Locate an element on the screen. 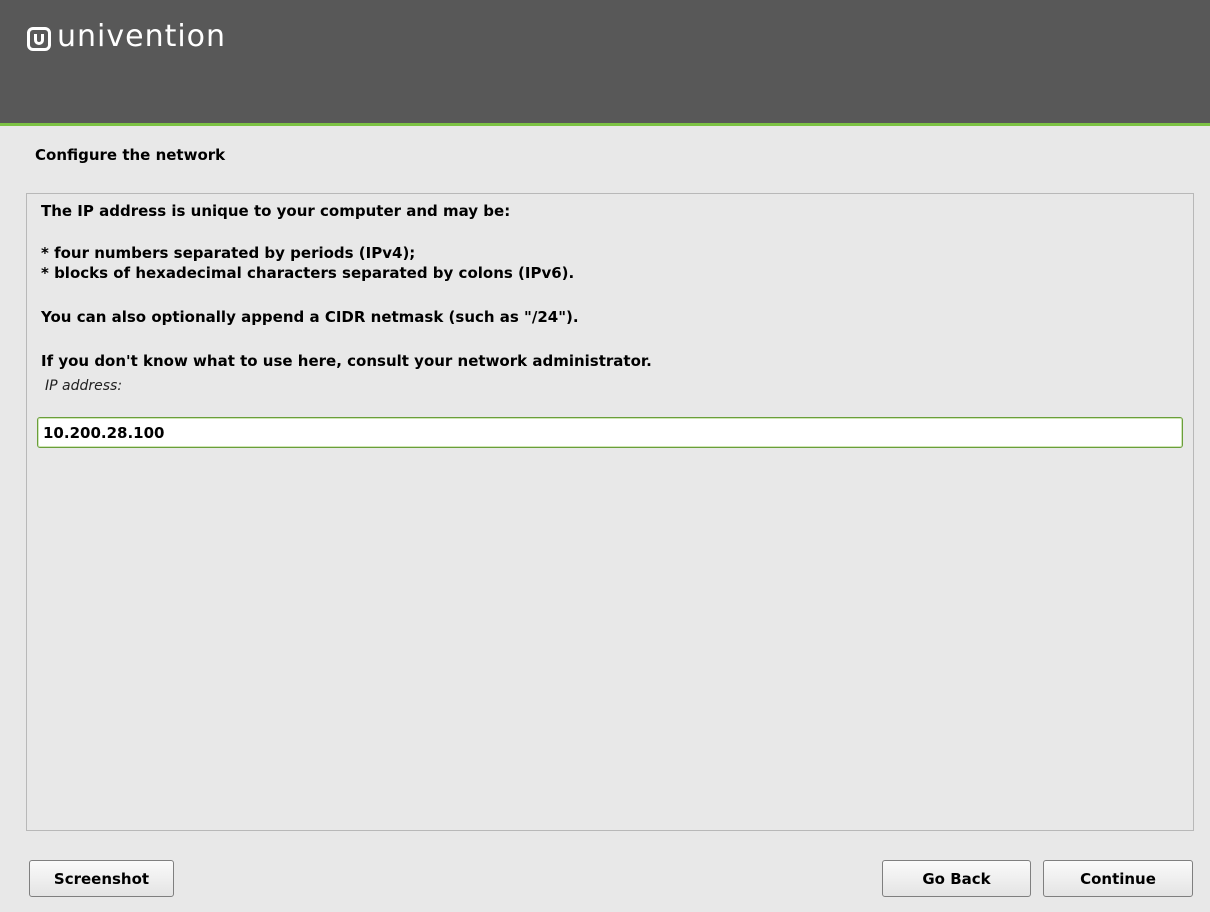 The image size is (1210, 912). brand-name: univention is located at coordinates (142, 36).